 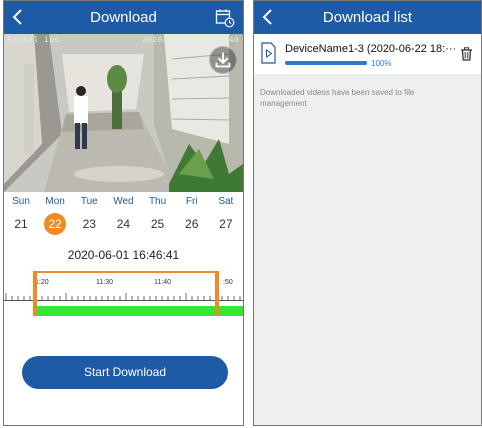 I want to click on video-file-icon, so click(x=268, y=53).